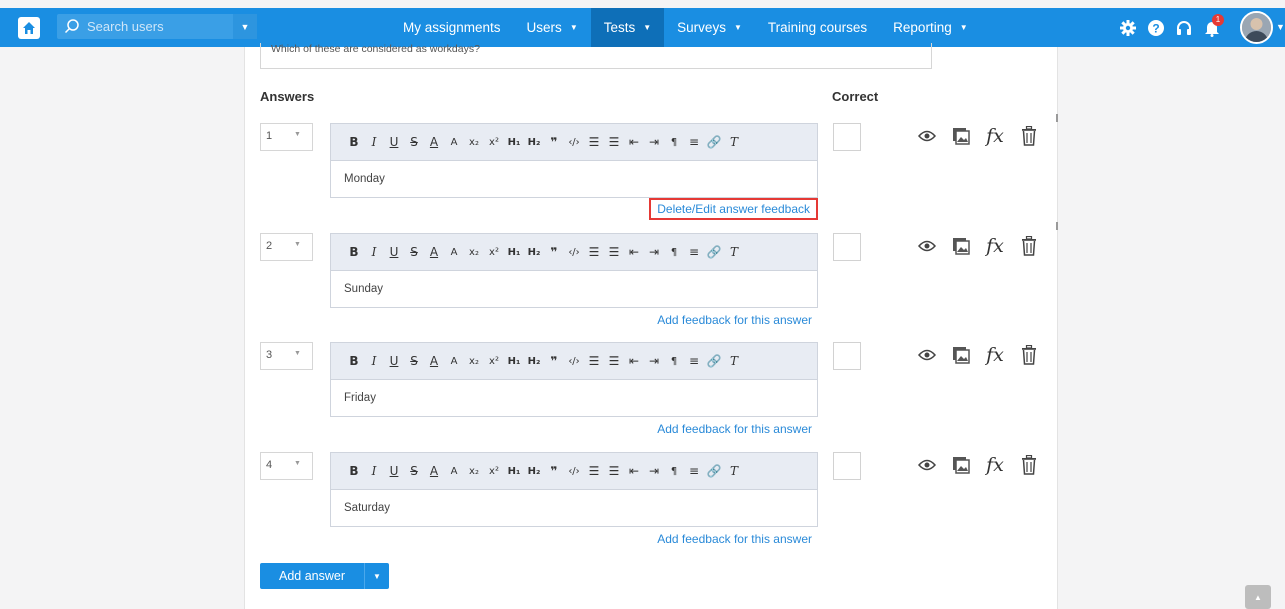  What do you see at coordinates (286, 247) in the screenshot?
I see `answer-order-select: 2 ▼` at bounding box center [286, 247].